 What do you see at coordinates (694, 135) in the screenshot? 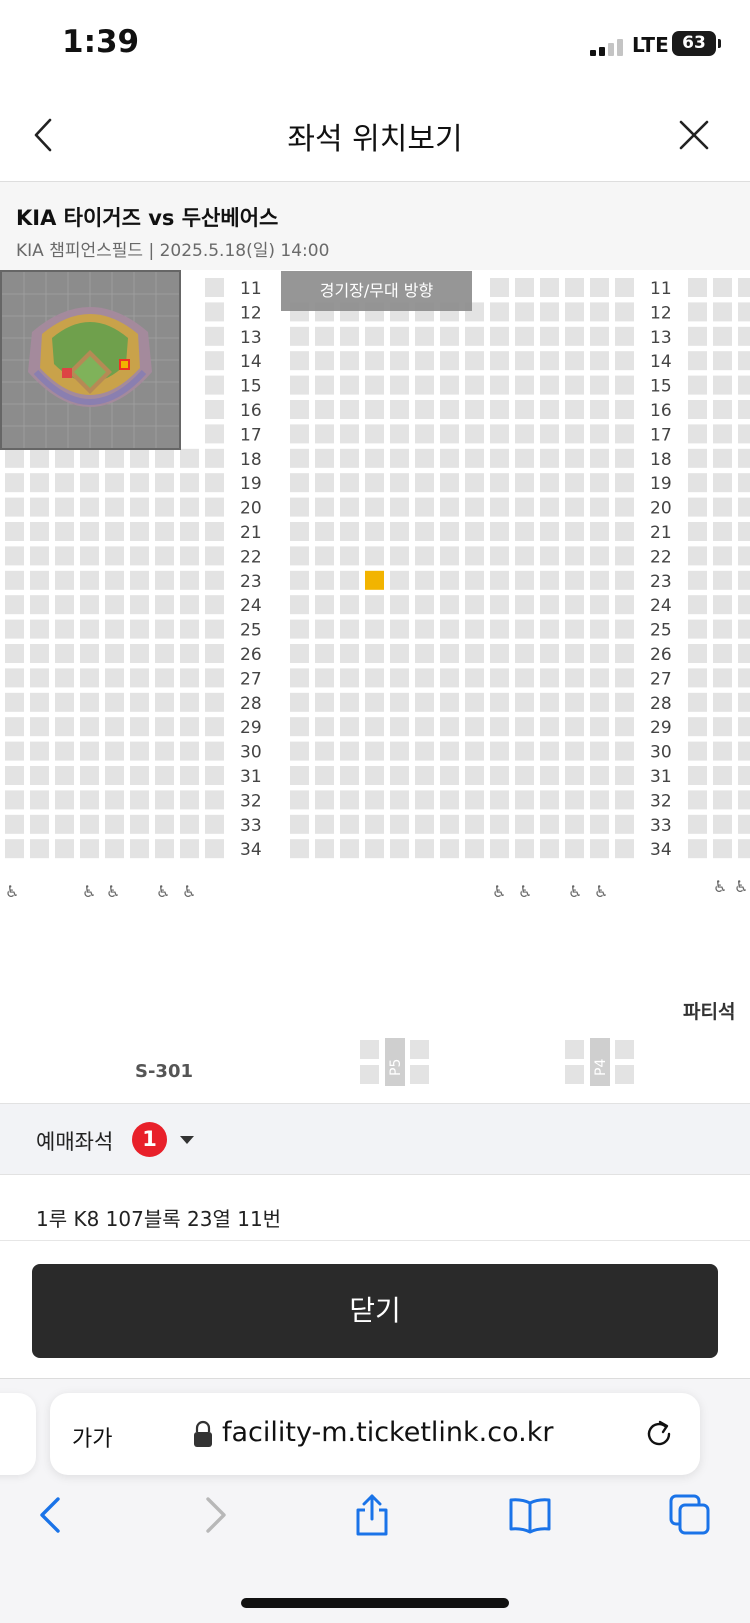
I see `close-button` at bounding box center [694, 135].